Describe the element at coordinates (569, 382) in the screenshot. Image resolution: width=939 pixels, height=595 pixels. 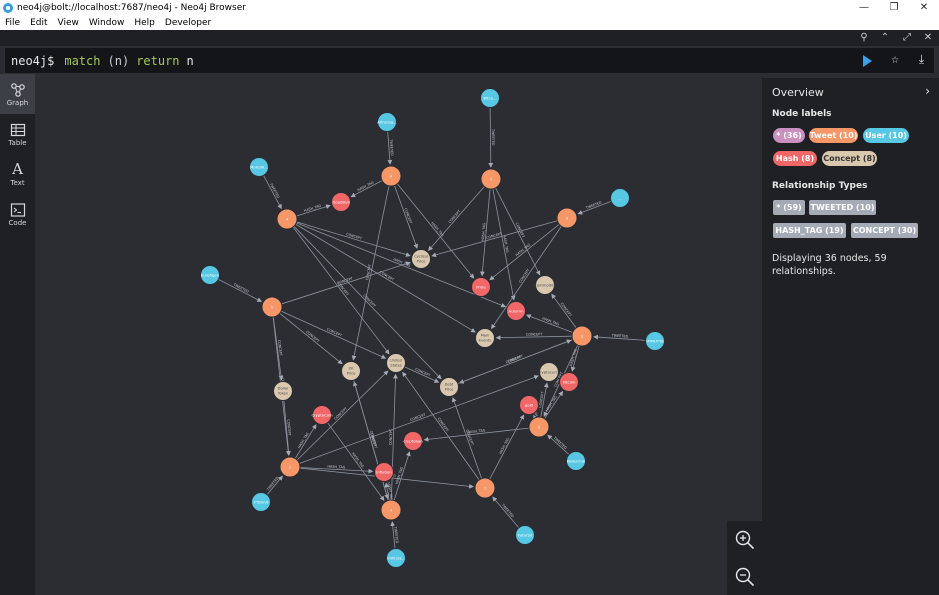
I see `graph-node-hash: bitcoin` at that location.